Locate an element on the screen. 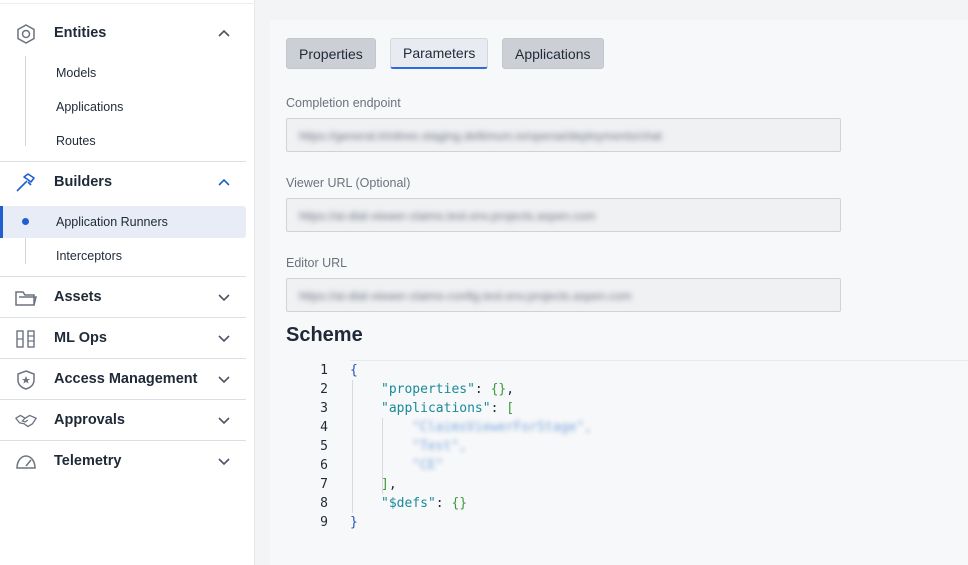 Image resolution: width=968 pixels, height=565 pixels. nav-section-access-management: Access Management is located at coordinates (123, 379).